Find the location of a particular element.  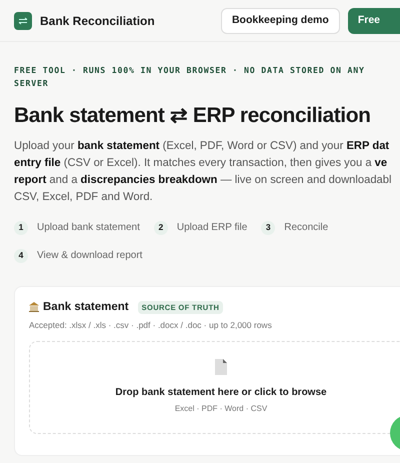

intro-text: Upload your bank statement (Excel, PDF, Word or CSV) and your ERP dat is located at coordinates (202, 146).